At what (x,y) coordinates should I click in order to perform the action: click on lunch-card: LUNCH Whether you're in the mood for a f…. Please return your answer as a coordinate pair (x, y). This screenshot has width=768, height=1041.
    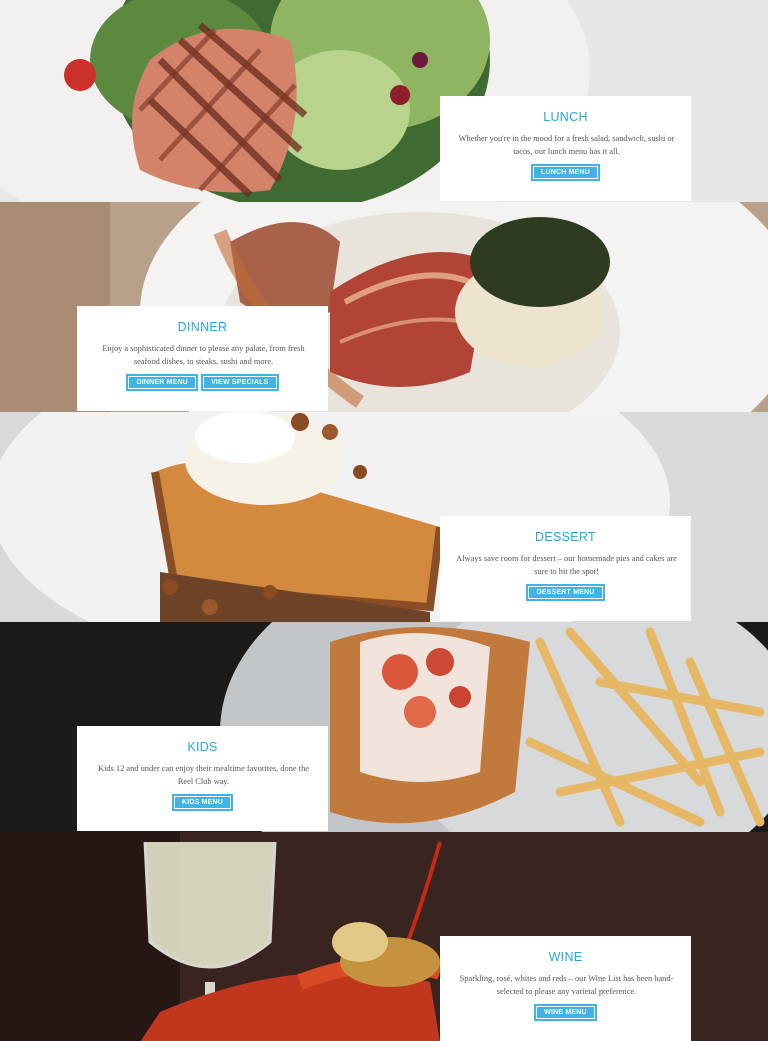
    Looking at the image, I should click on (565, 148).